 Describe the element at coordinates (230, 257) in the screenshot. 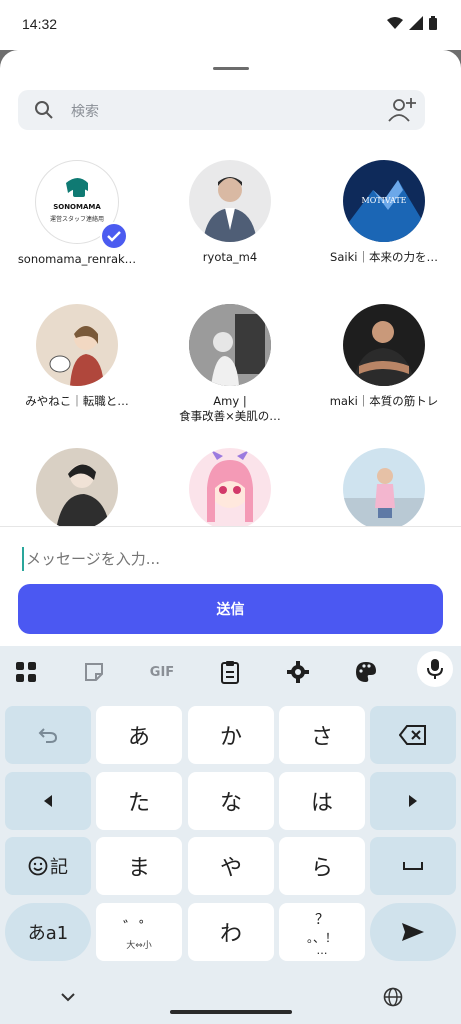

I see `user-name: ryota_m4` at that location.